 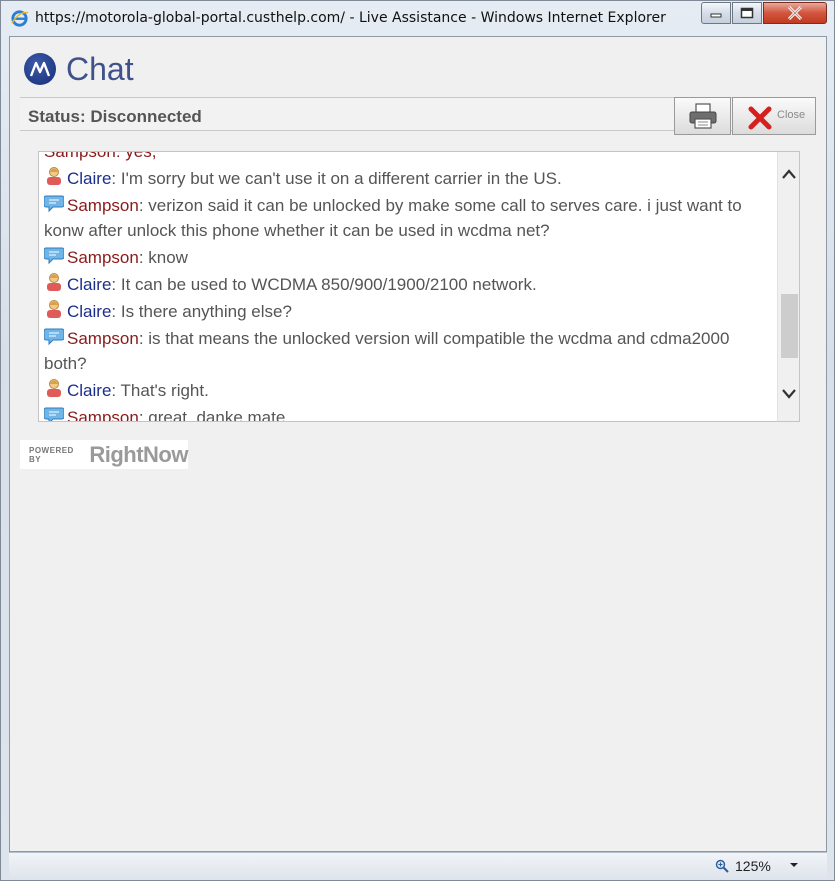 I want to click on page-title: Chat, so click(x=100, y=68).